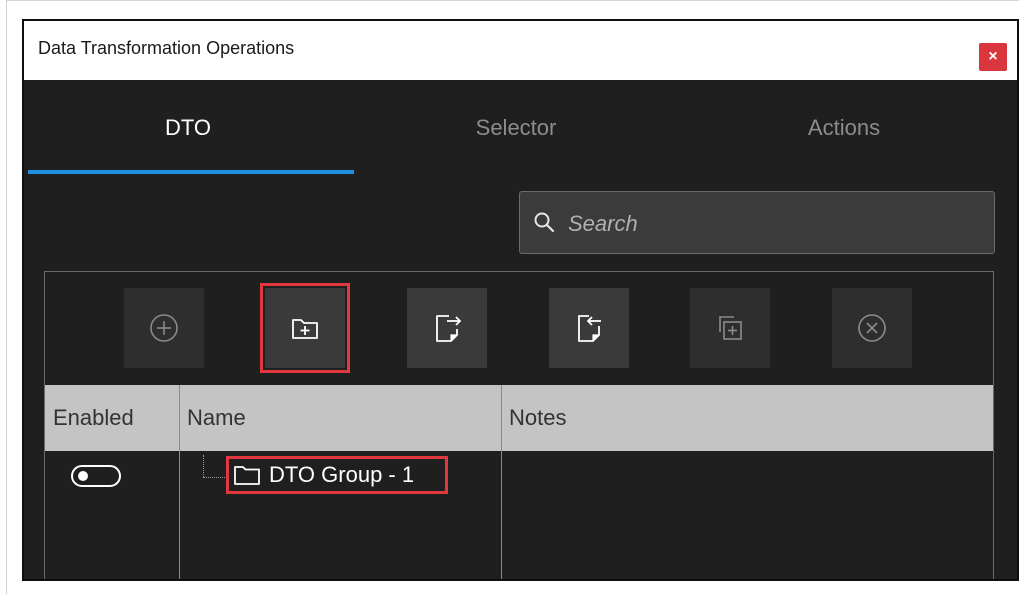 The height and width of the screenshot is (594, 1019). I want to click on delete-button, so click(872, 328).